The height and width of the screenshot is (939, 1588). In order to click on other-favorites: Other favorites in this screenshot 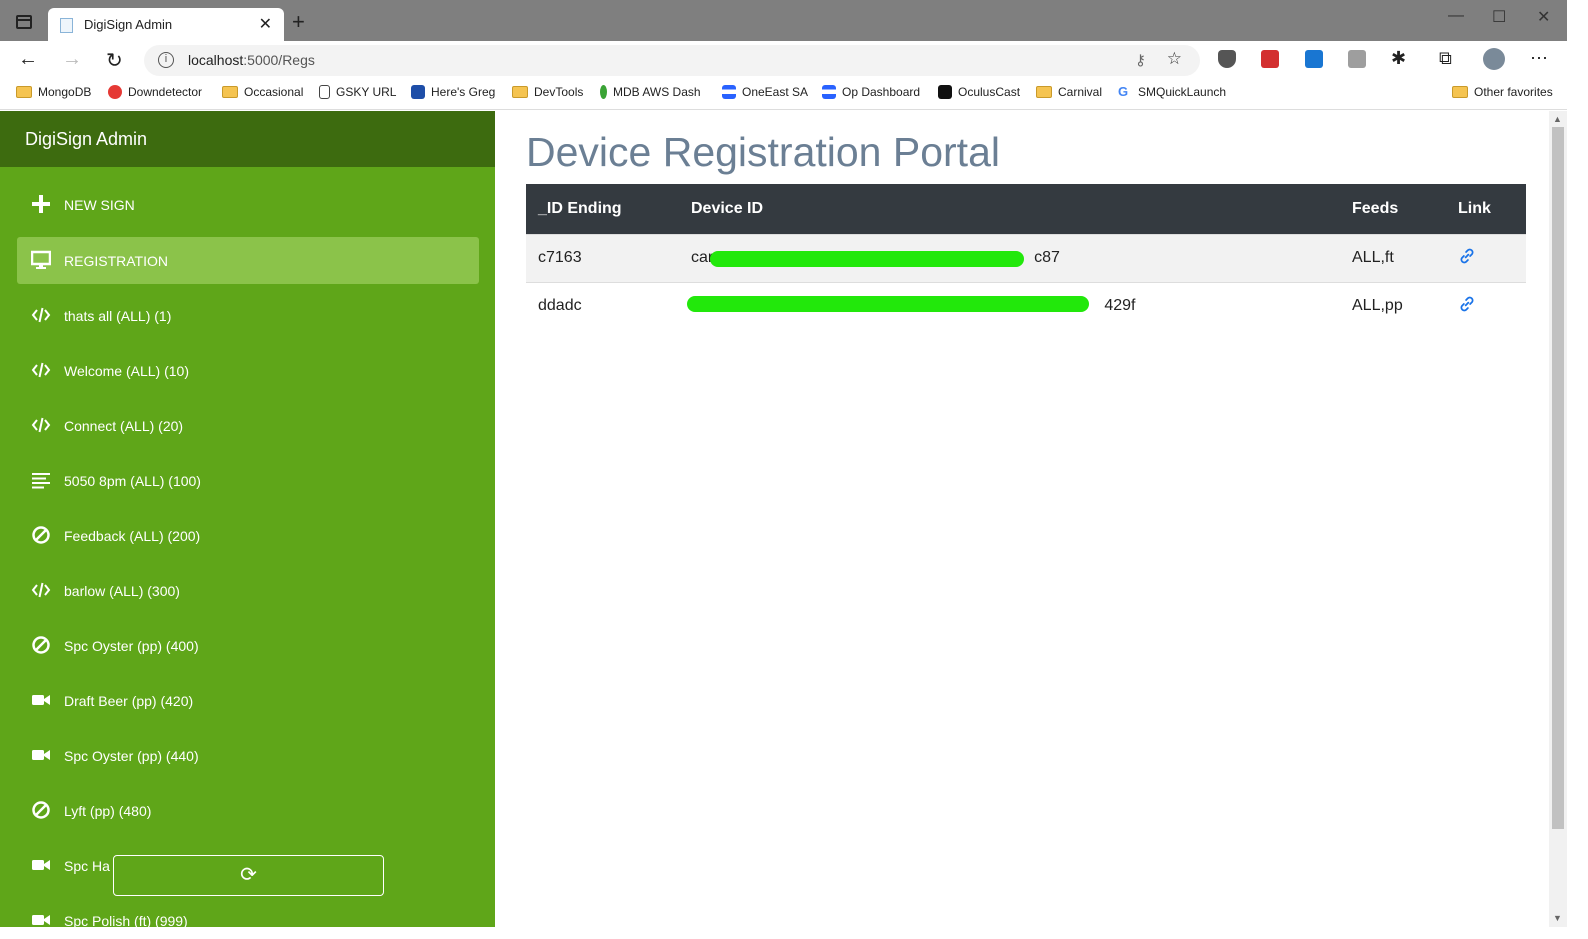, I will do `click(1502, 92)`.